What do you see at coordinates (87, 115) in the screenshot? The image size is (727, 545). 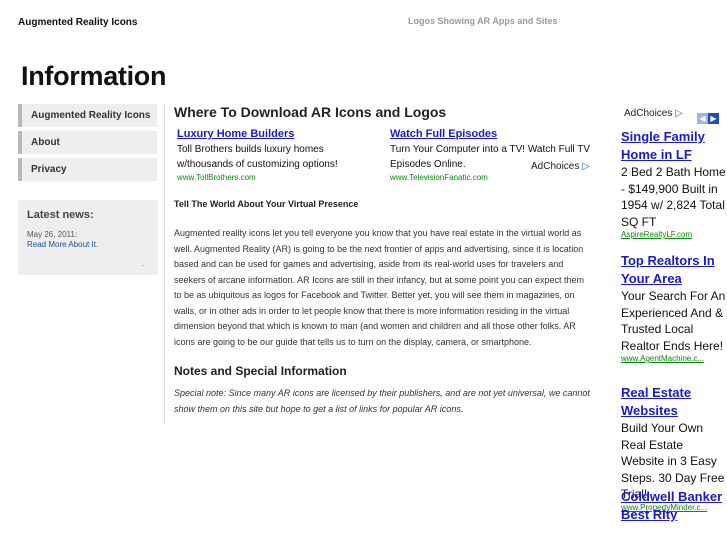 I see `sidebar-item-augmented-reality-icons: Augmented Reality Icons` at bounding box center [87, 115].